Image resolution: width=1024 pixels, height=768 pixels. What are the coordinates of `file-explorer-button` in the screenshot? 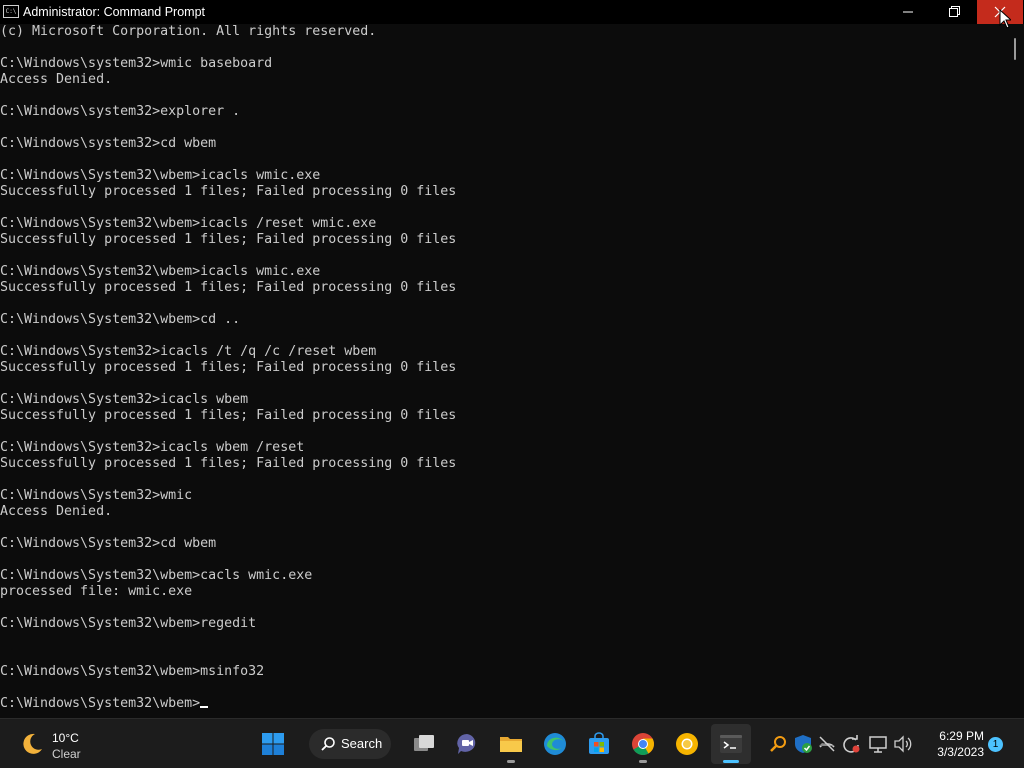 It's located at (511, 744).